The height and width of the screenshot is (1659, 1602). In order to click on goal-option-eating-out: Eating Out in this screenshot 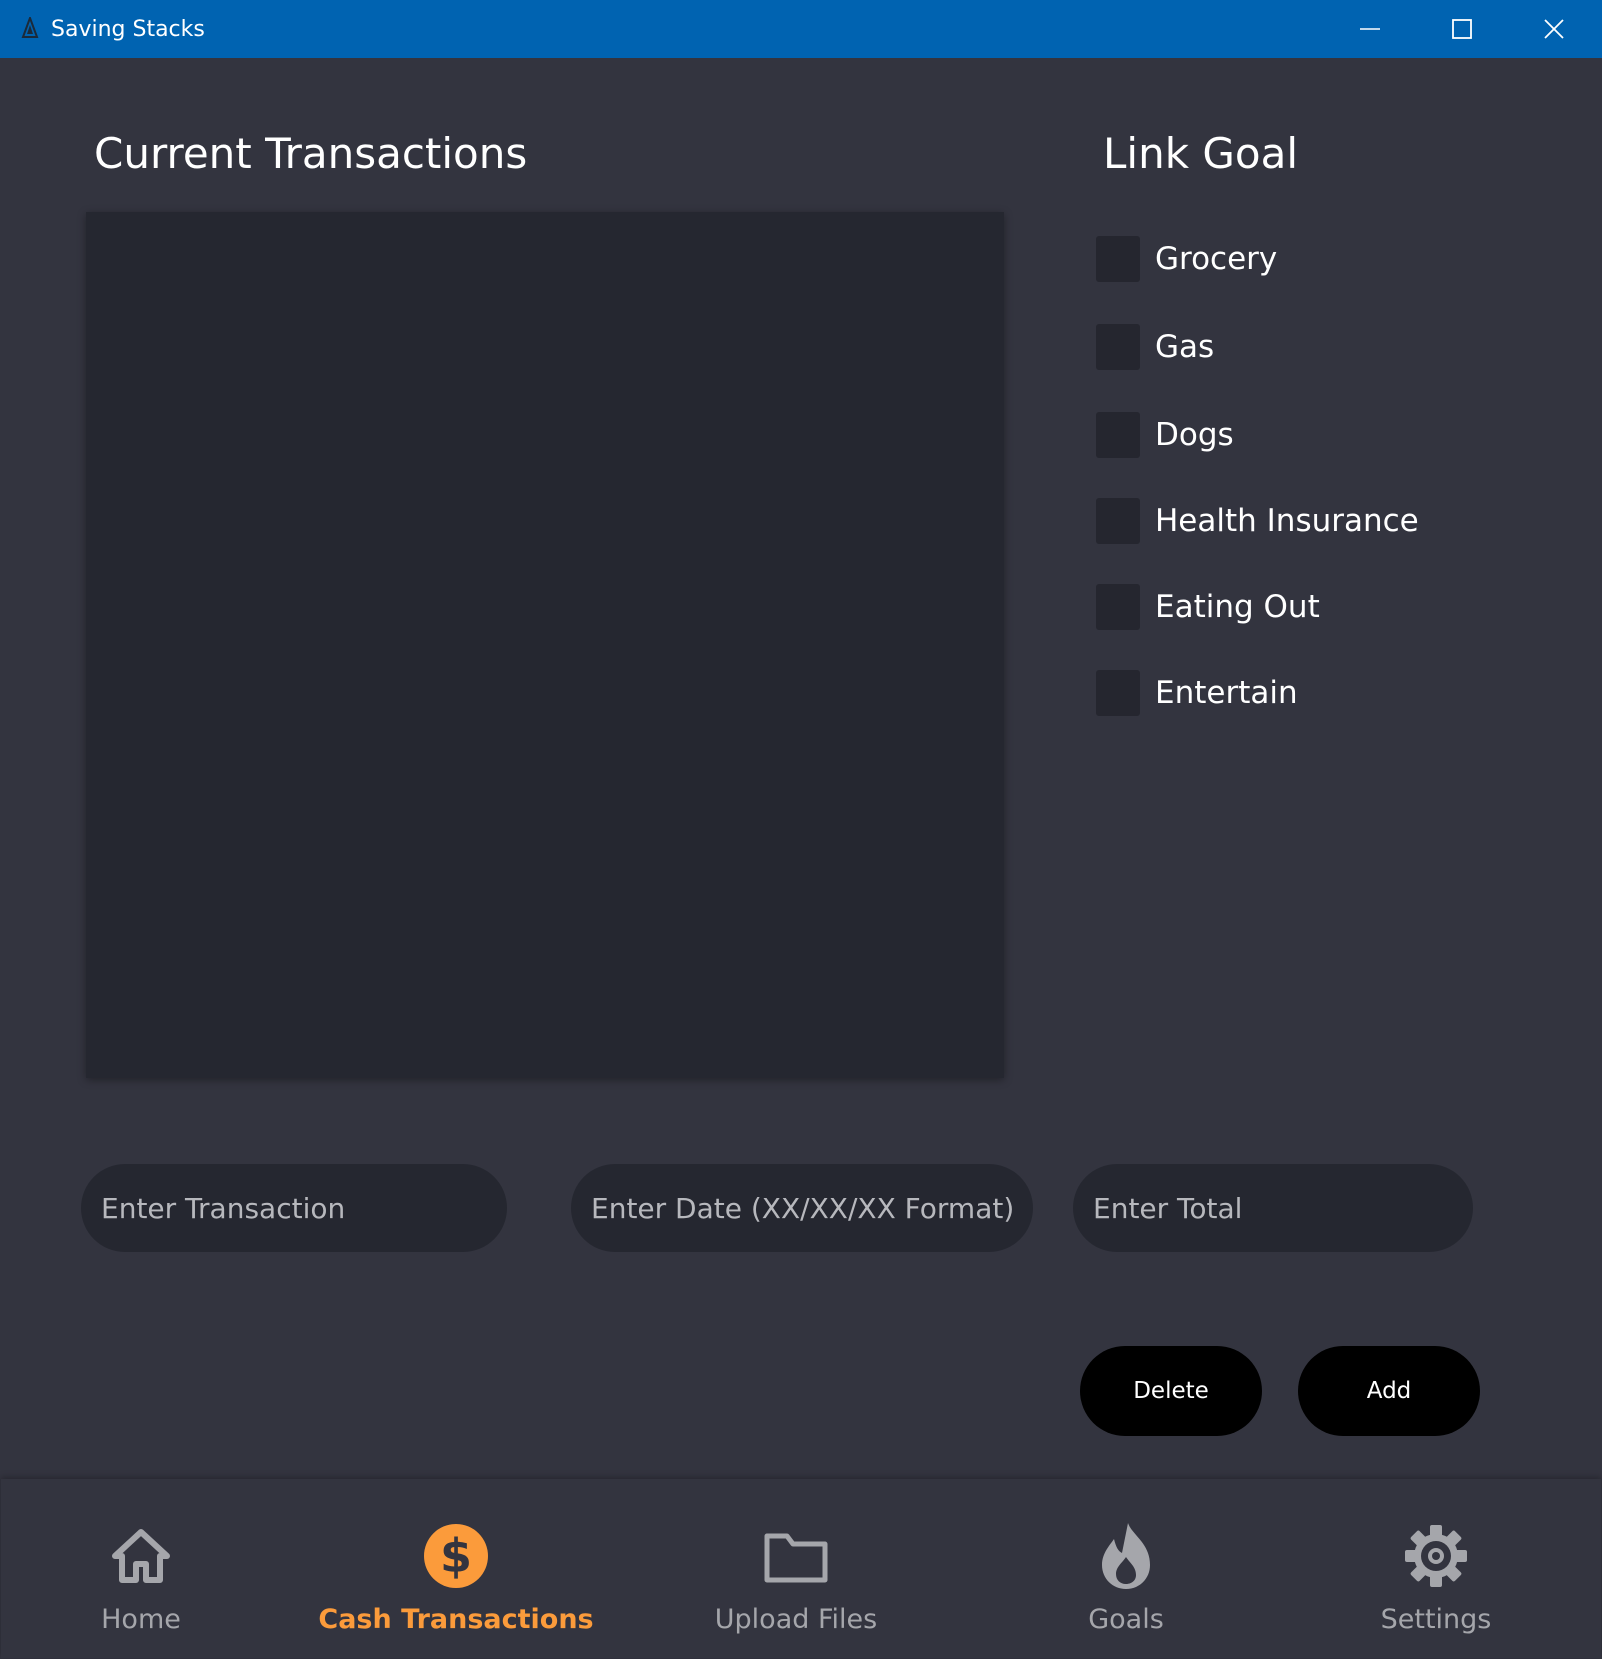, I will do `click(1208, 607)`.